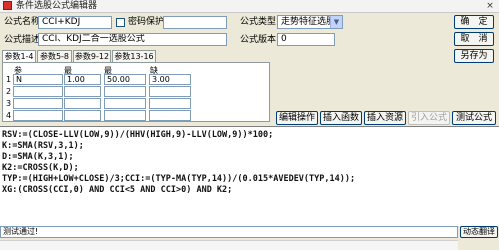 Image resolution: width=499 pixels, height=250 pixels. I want to click on app-icon, so click(7, 5).